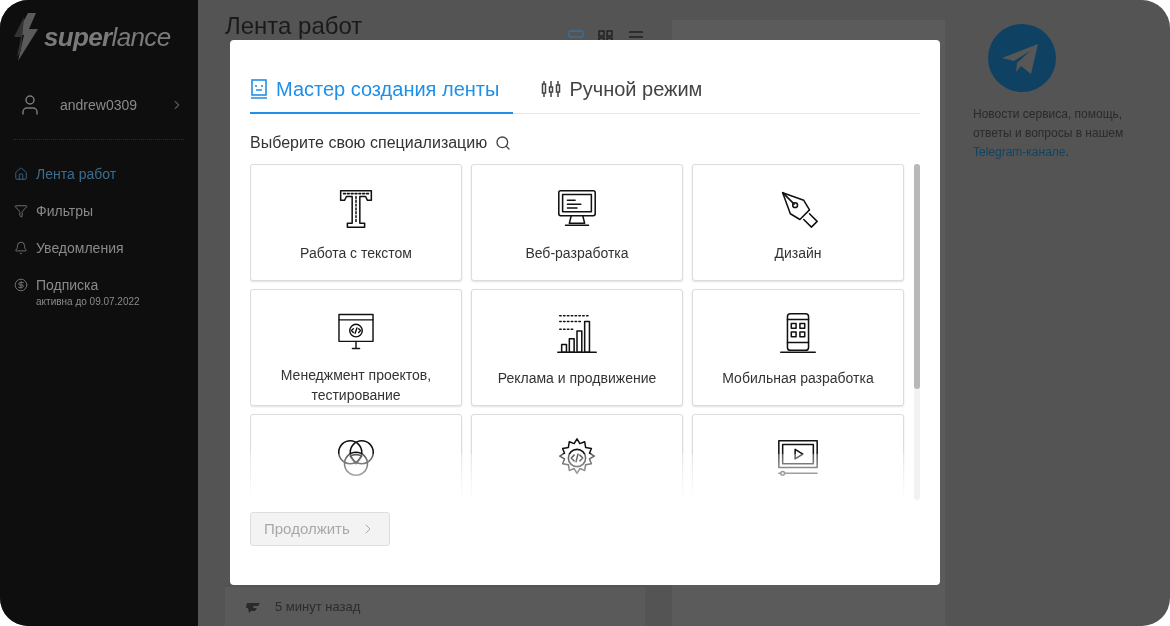  Describe the element at coordinates (798, 222) in the screenshot. I see `category-card: Дизайн` at that location.